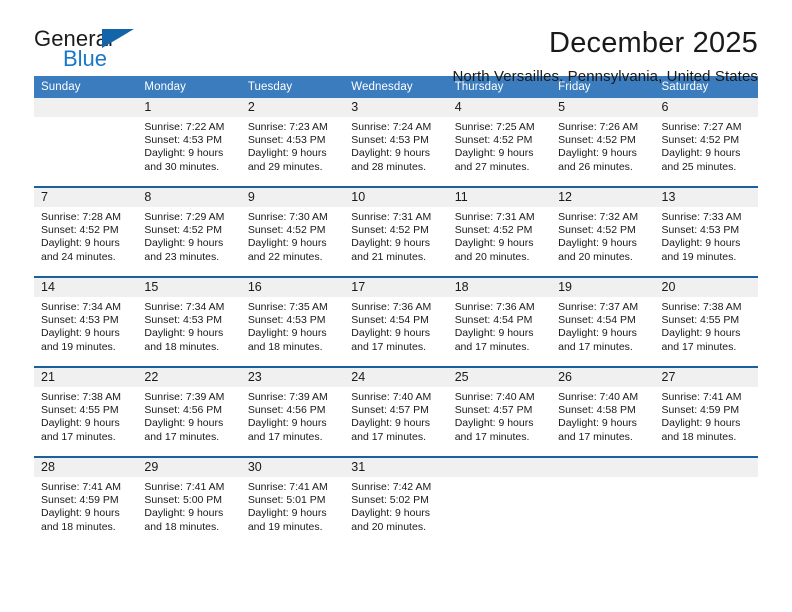  What do you see at coordinates (292, 197) in the screenshot?
I see `day-number: 9` at bounding box center [292, 197].